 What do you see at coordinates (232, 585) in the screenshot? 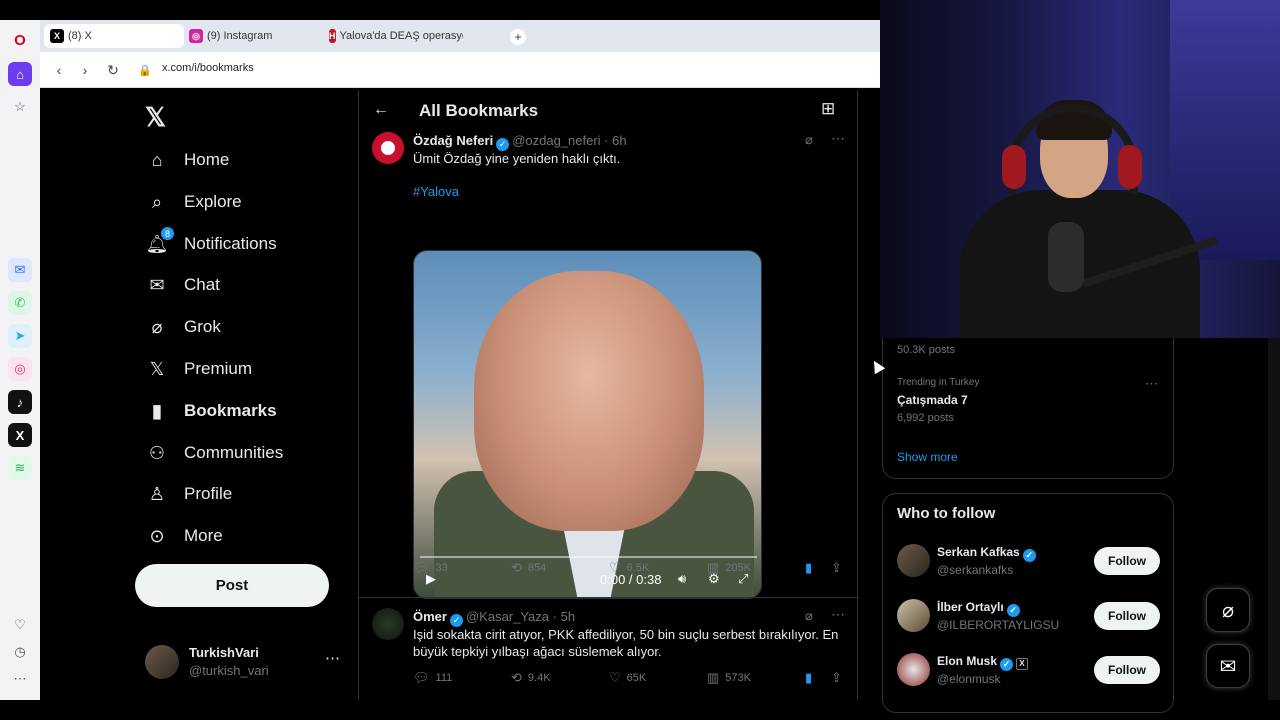
I see `post-button: Post` at bounding box center [232, 585].